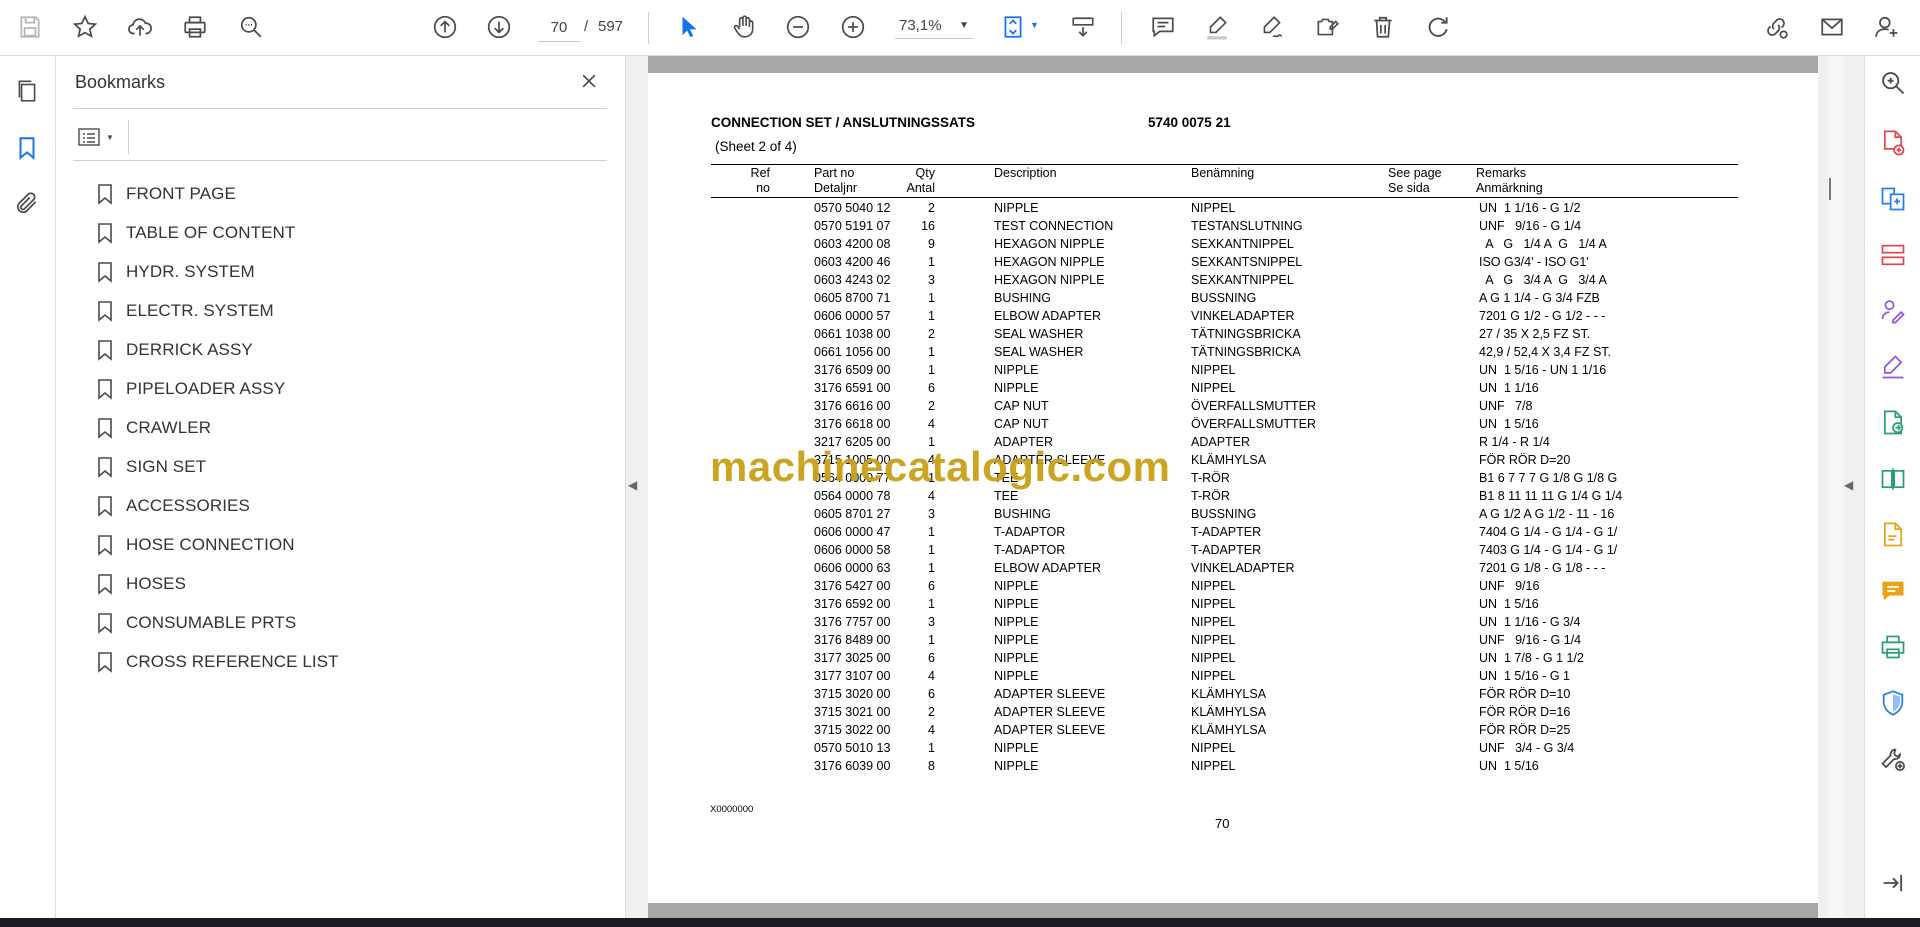  I want to click on email-icon, so click(1832, 27).